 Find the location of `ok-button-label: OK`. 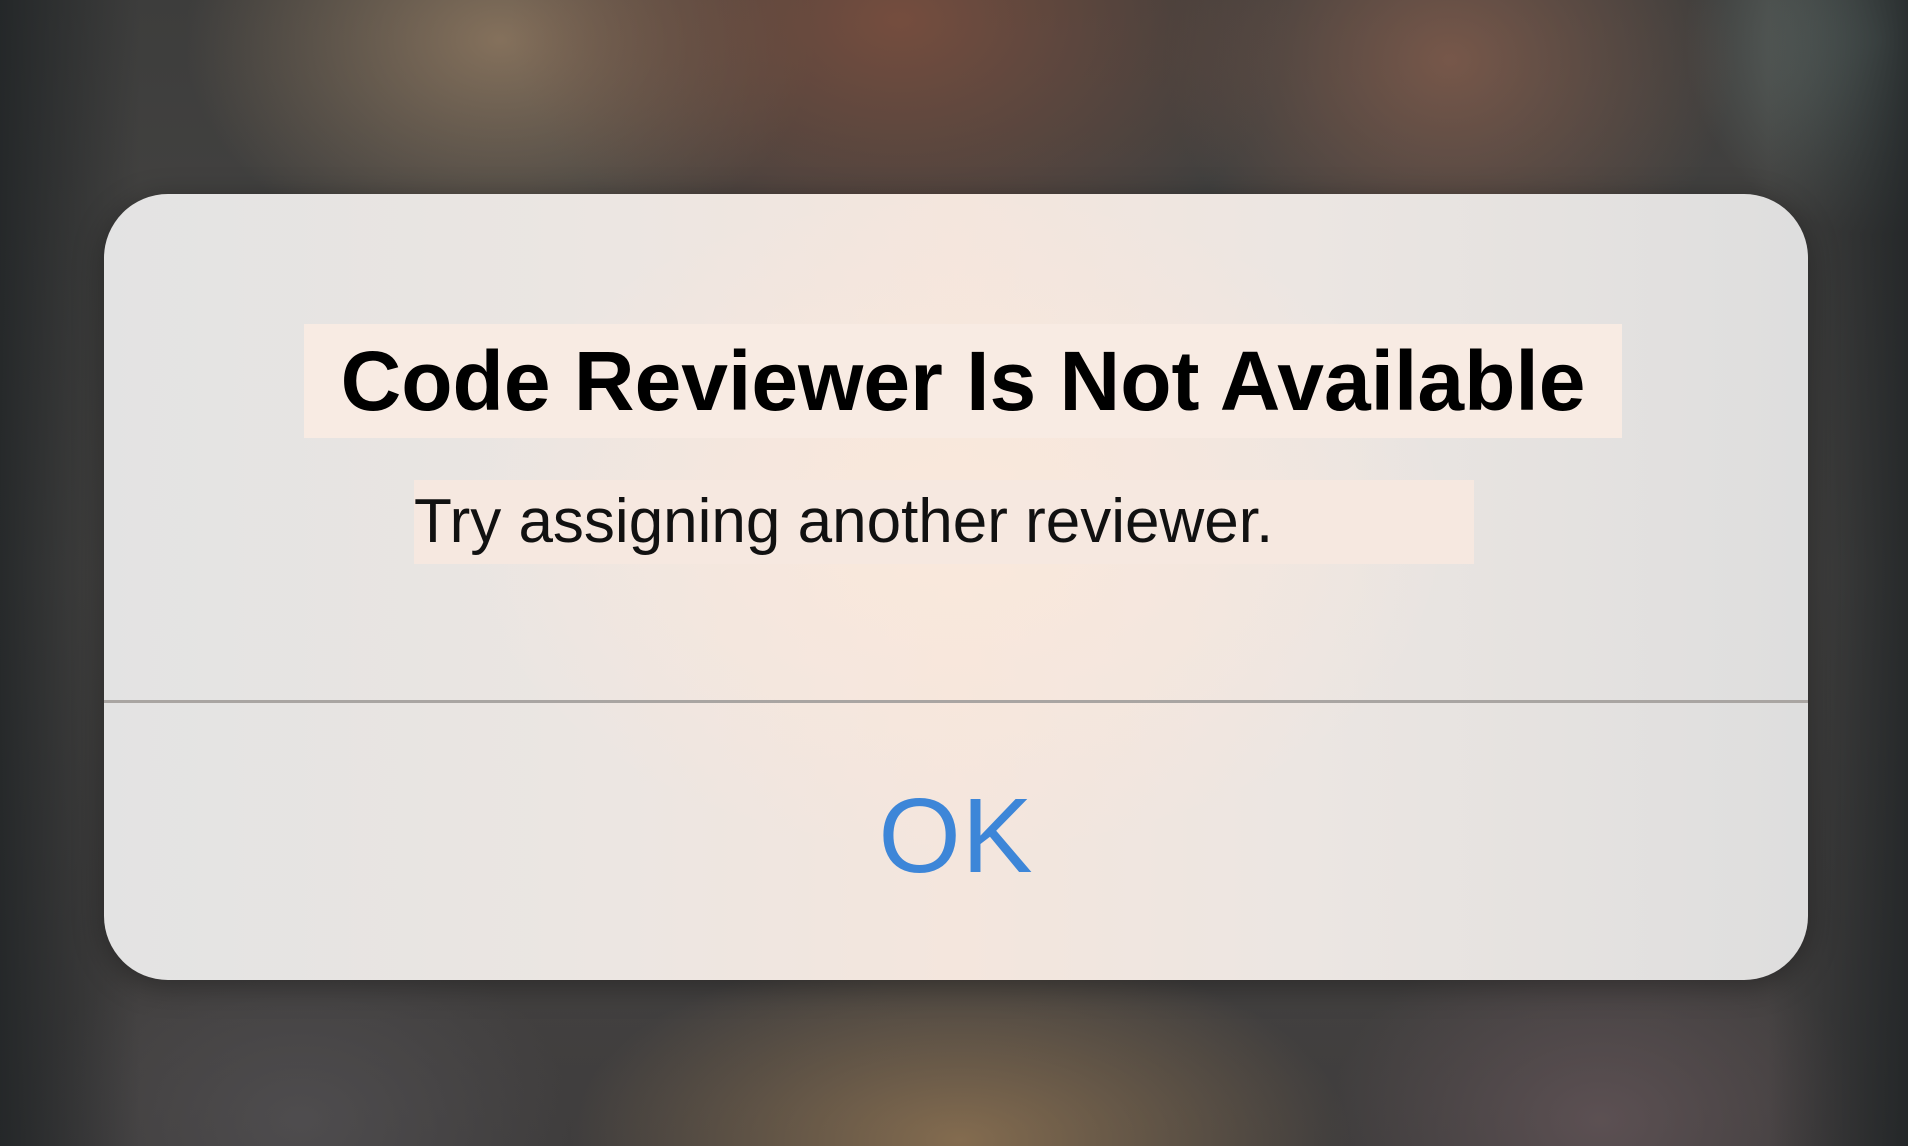

ok-button-label: OK is located at coordinates (956, 836).